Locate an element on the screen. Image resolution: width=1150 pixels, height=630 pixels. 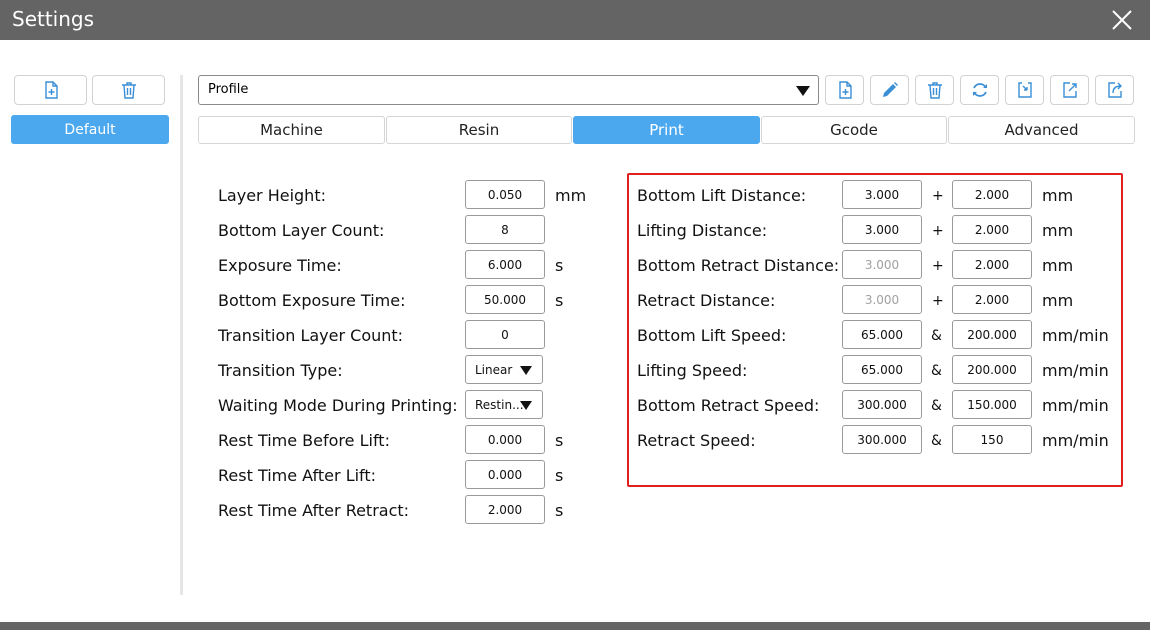
select-value: Linear is located at coordinates (494, 370).